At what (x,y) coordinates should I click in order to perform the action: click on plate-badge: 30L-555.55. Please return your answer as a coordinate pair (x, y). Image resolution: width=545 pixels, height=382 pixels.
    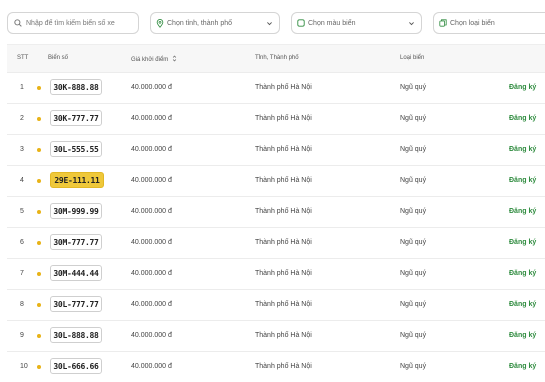
    Looking at the image, I should click on (76, 149).